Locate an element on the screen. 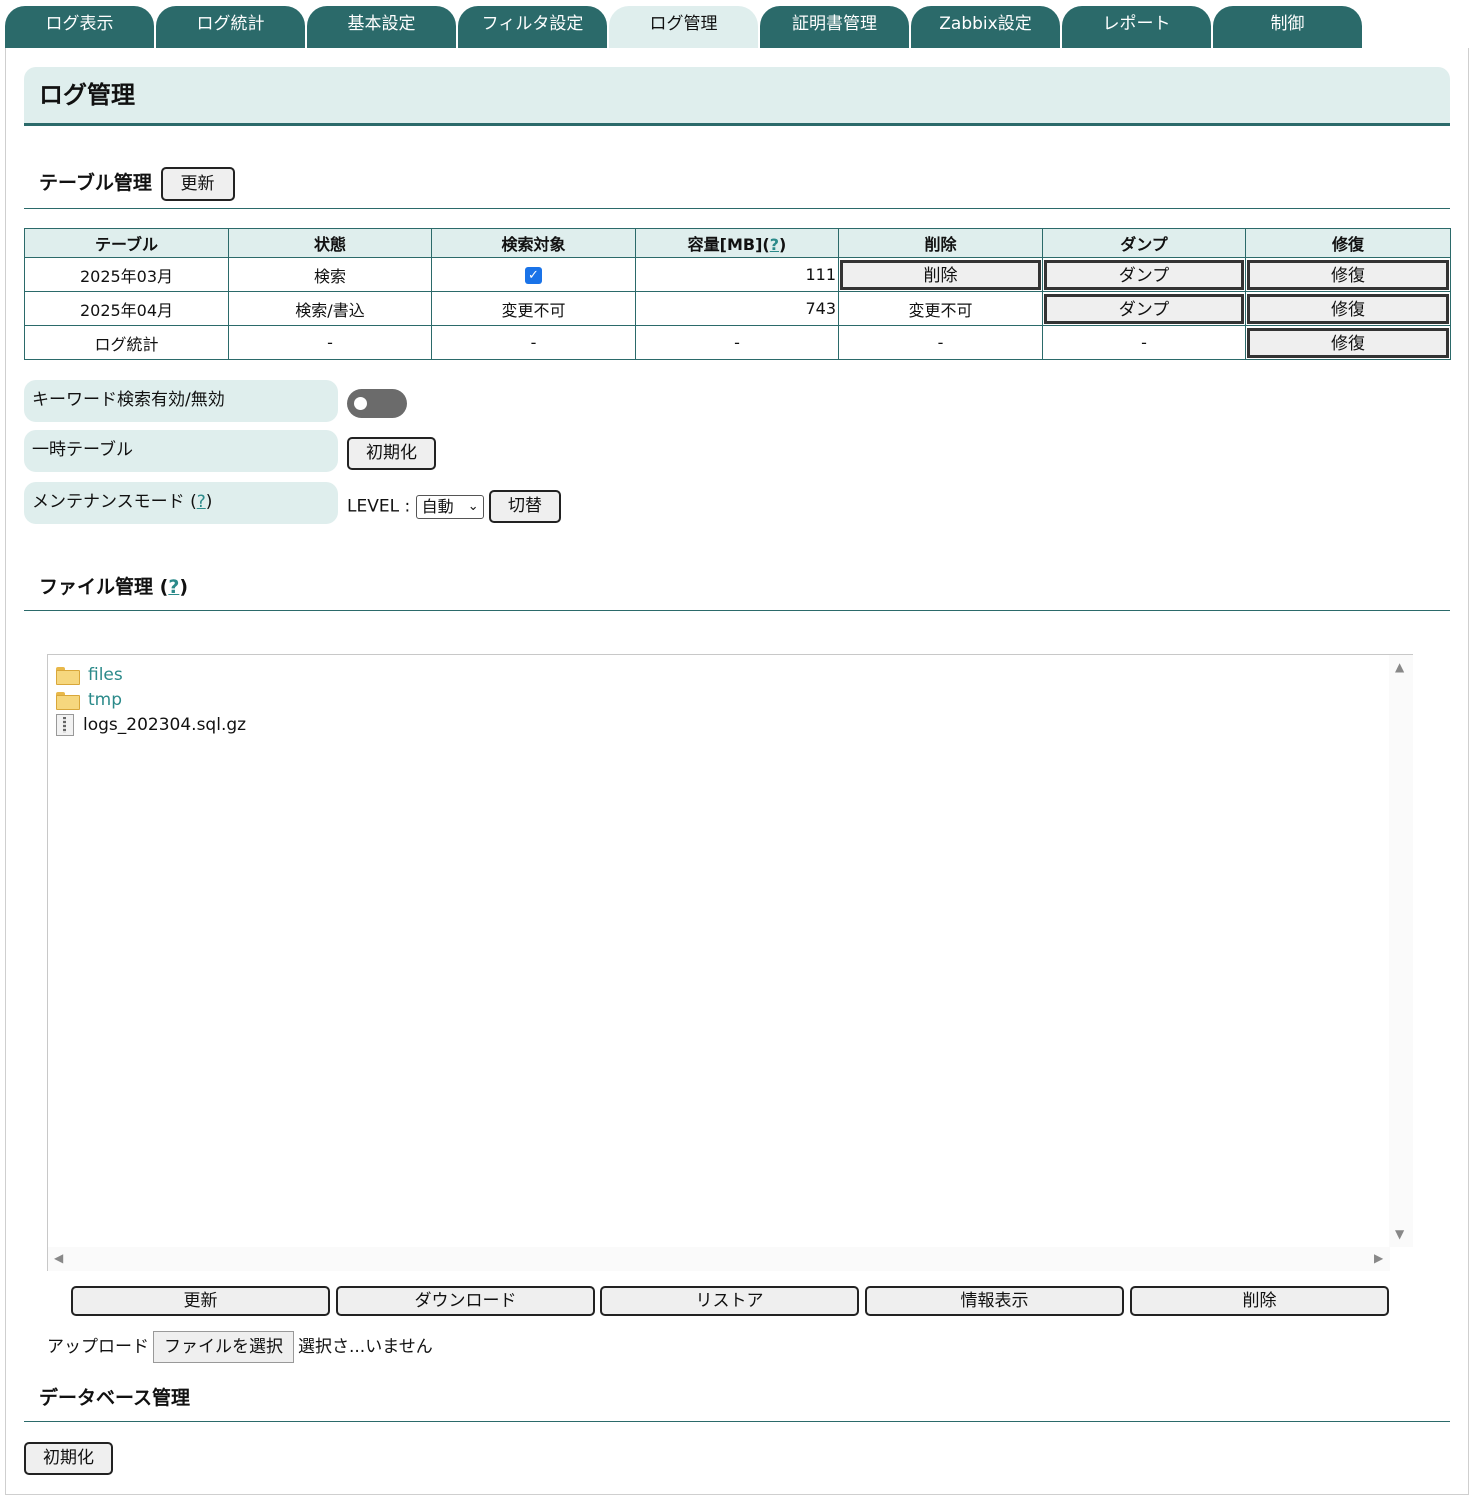 Image resolution: width=1479 pixels, height=1507 pixels. search-target-cell: ✓ is located at coordinates (533, 274).